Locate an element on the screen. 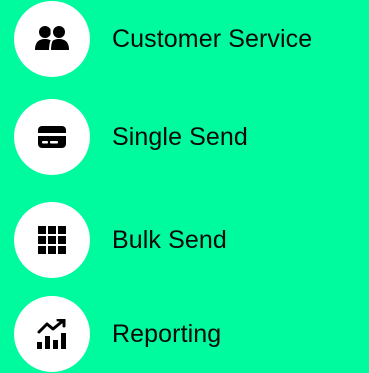  credit-card-icon is located at coordinates (52, 137).